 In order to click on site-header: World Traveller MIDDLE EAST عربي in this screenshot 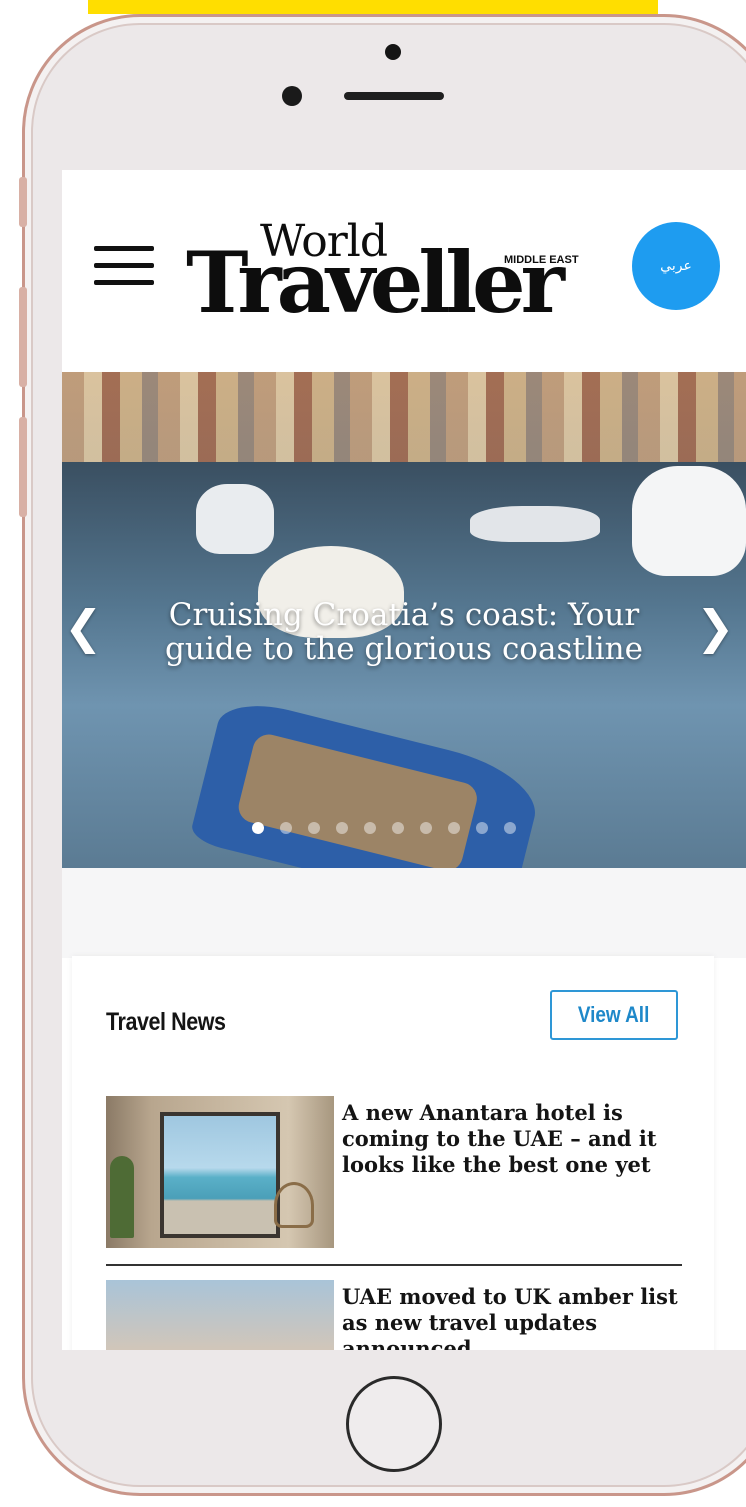, I will do `click(404, 270)`.